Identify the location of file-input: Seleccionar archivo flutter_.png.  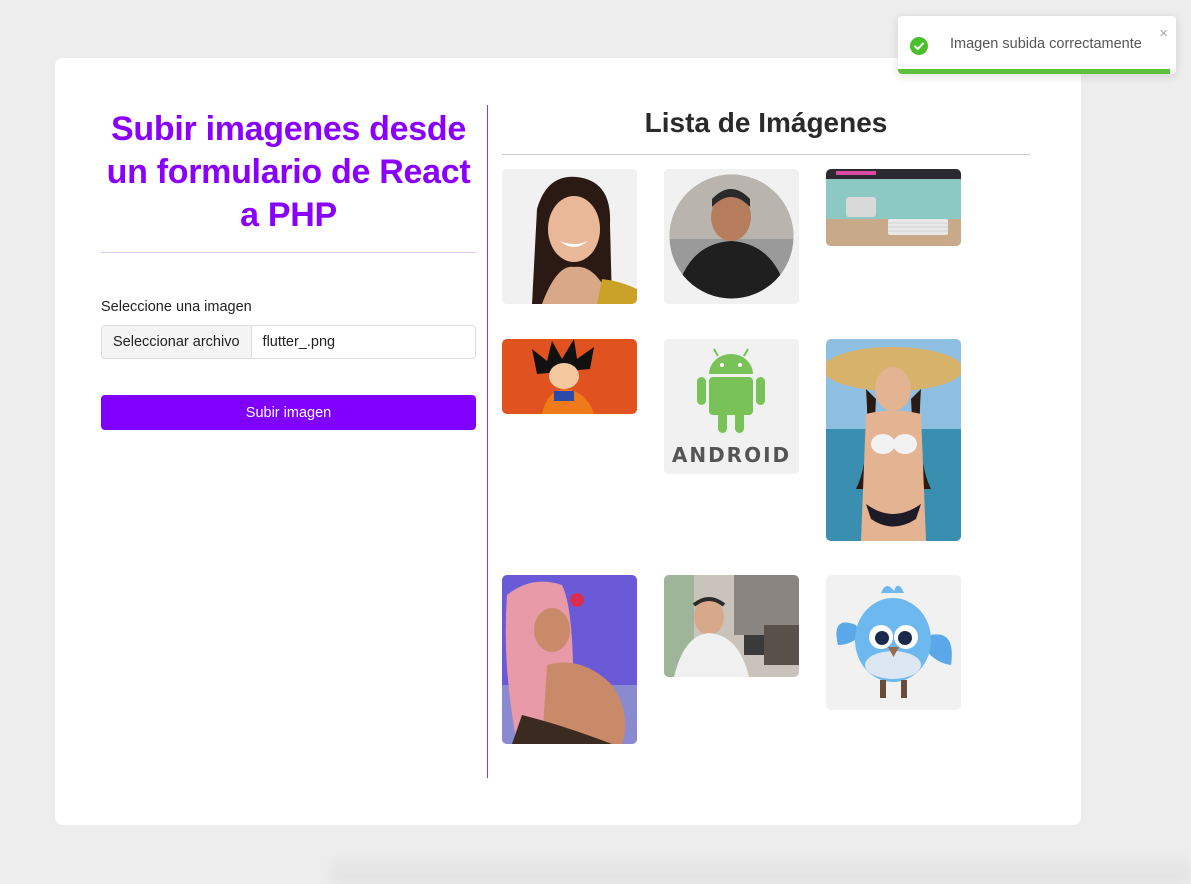
(288, 342).